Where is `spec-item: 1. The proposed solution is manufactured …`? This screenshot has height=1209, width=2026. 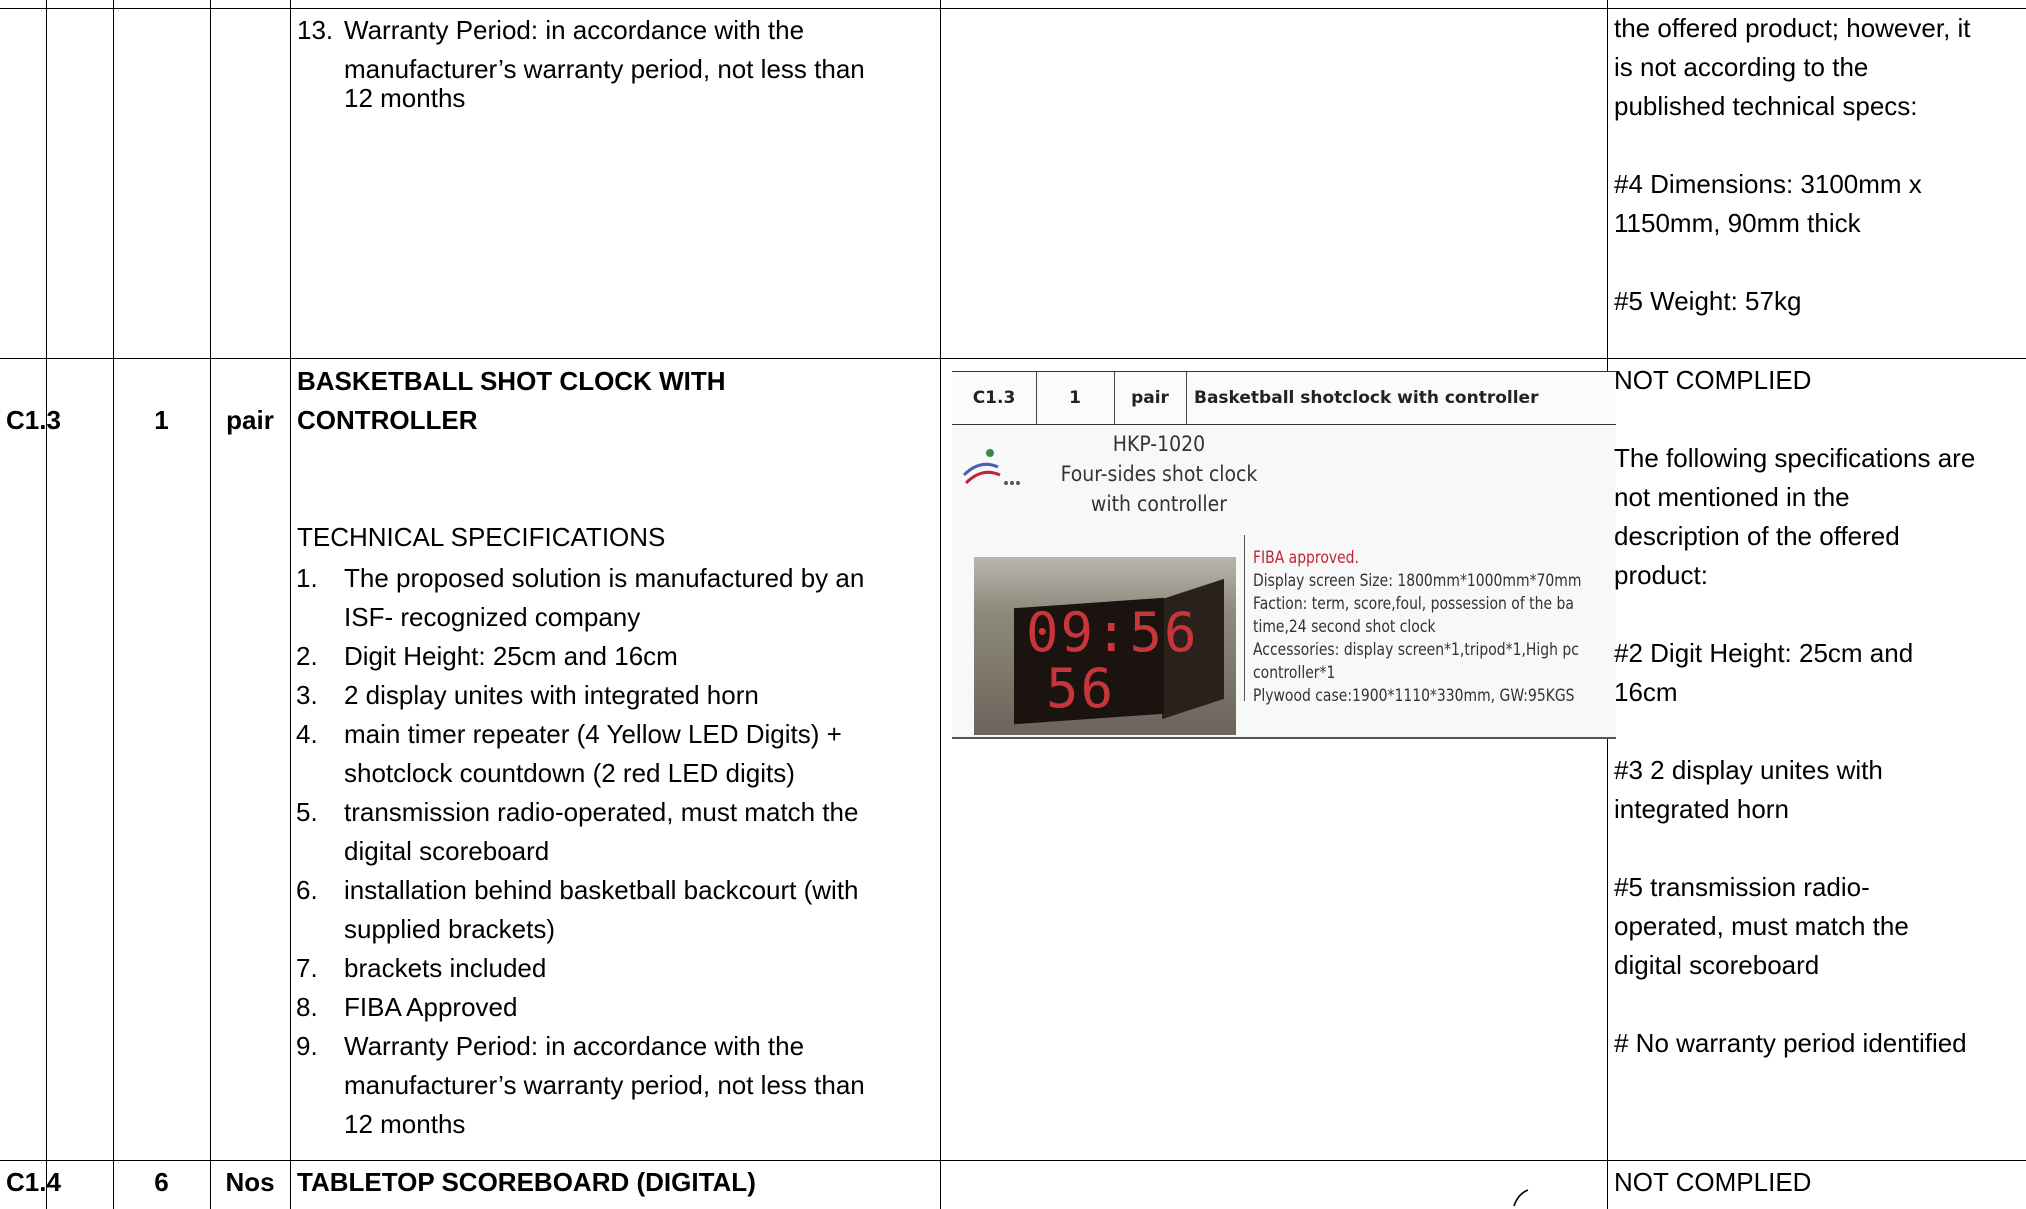 spec-item: 1. The proposed solution is manufactured … is located at coordinates (580, 597).